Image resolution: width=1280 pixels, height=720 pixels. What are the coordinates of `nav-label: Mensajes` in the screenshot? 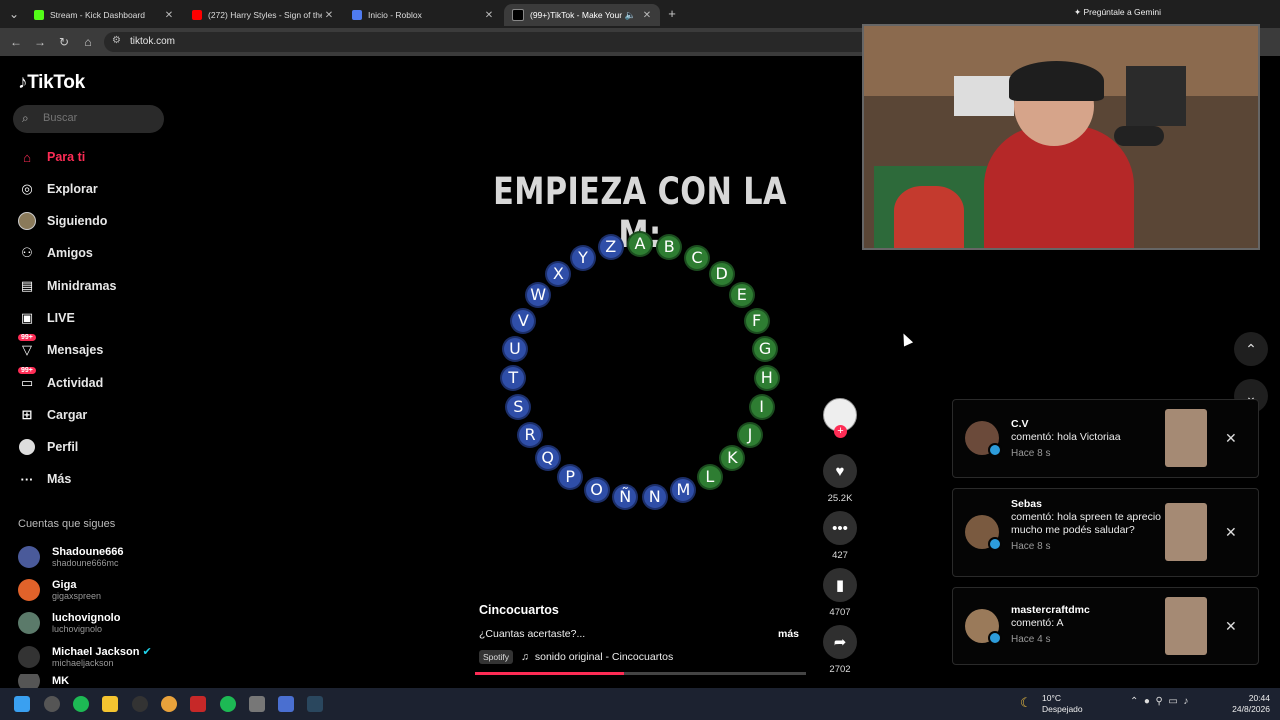 It's located at (75, 350).